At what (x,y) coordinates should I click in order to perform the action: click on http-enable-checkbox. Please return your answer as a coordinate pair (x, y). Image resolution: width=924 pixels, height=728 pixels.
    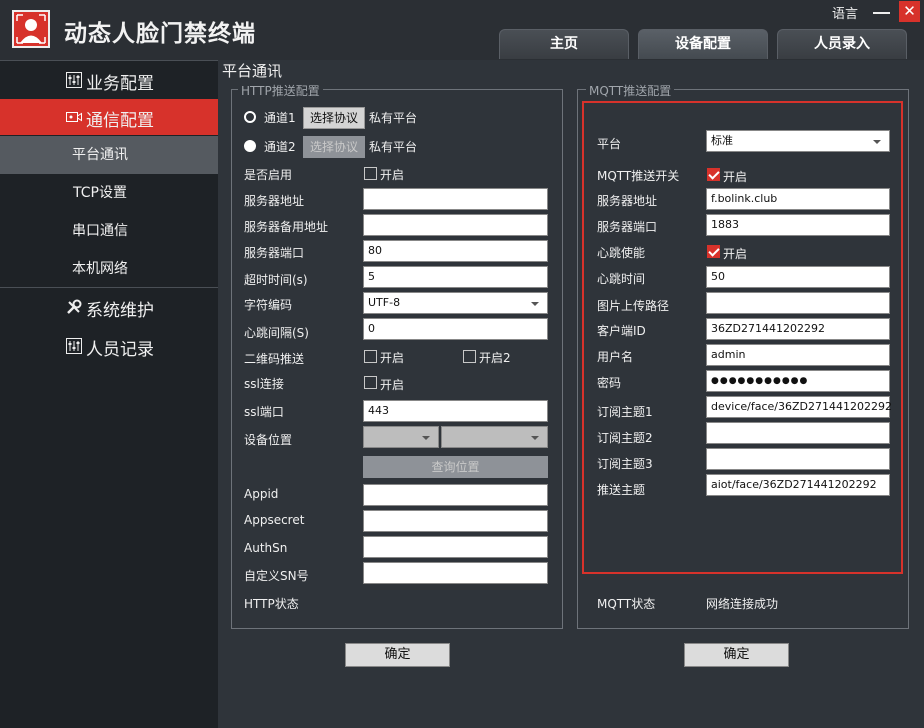
    Looking at the image, I should click on (370, 173).